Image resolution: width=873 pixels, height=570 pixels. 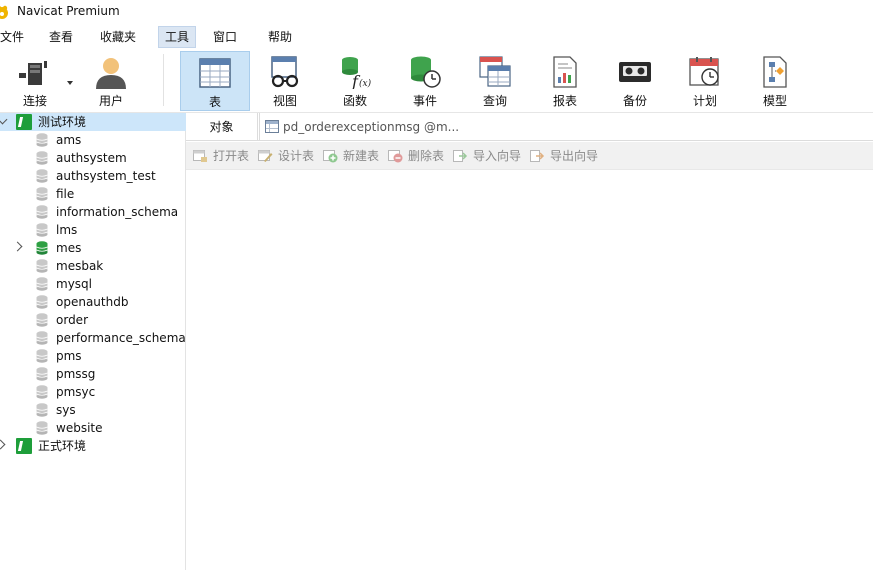 What do you see at coordinates (565, 81) in the screenshot?
I see `report-button: 报表` at bounding box center [565, 81].